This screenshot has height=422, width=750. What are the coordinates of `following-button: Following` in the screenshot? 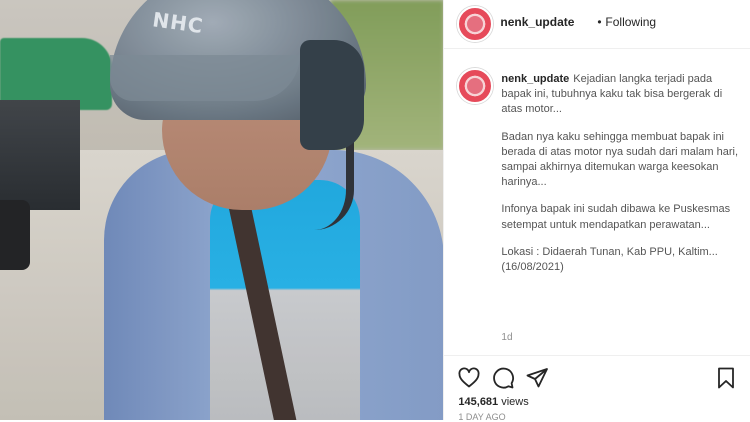 It's located at (630, 22).